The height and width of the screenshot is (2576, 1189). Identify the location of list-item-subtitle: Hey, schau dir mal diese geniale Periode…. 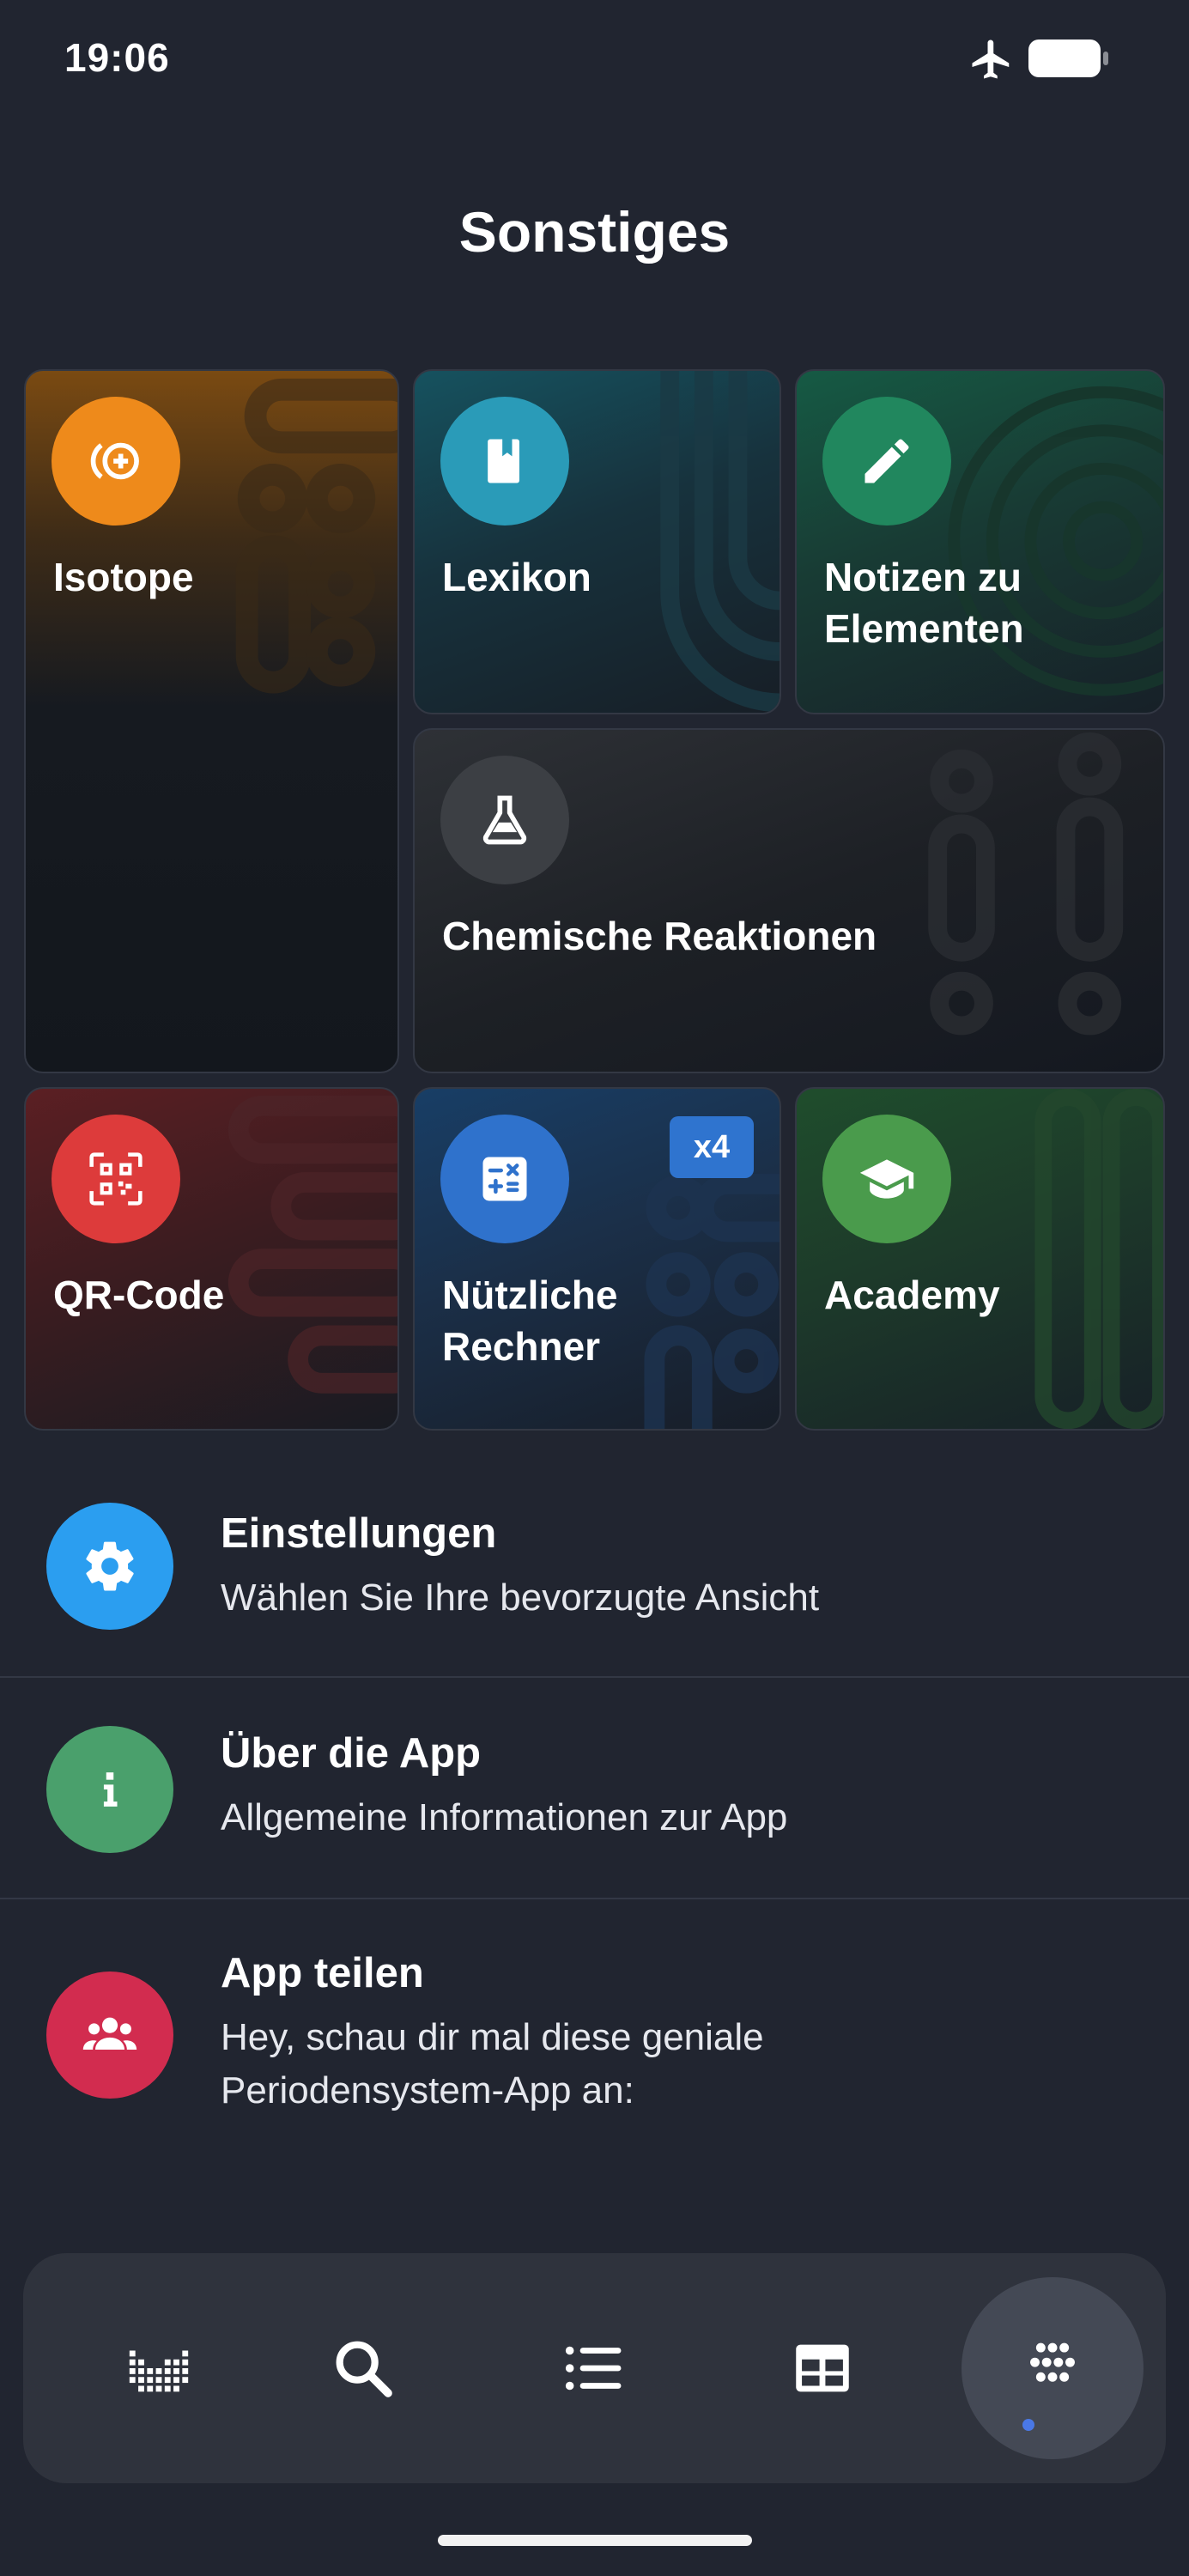
(492, 2063).